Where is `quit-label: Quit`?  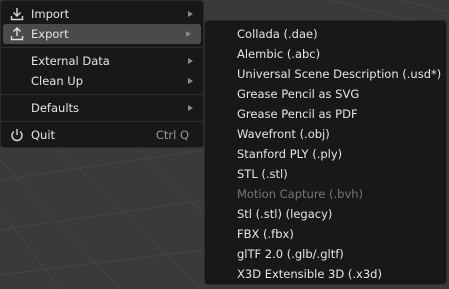 quit-label: Quit is located at coordinates (43, 135).